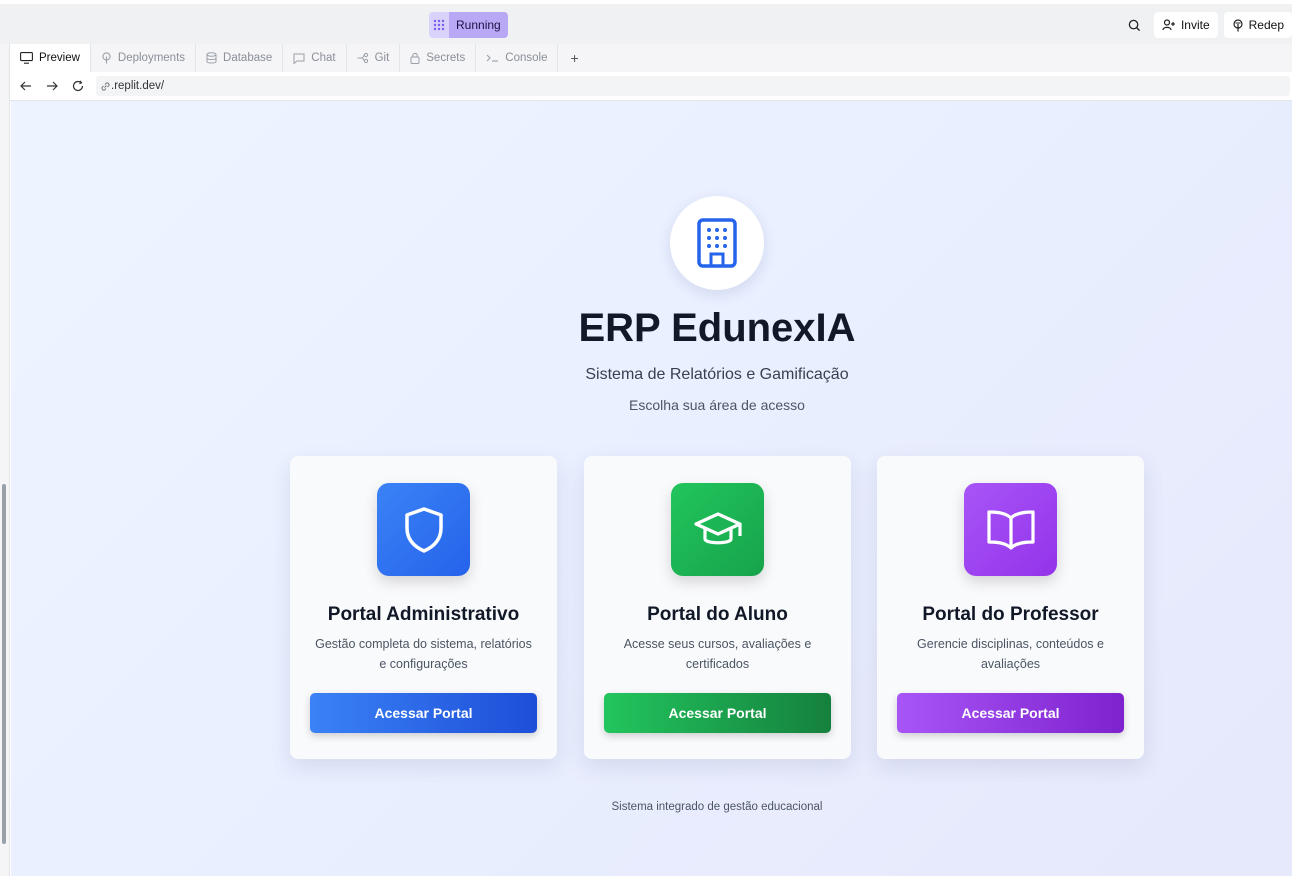 This screenshot has height=876, width=1292. Describe the element at coordinates (323, 58) in the screenshot. I see `tab-label: Chat` at that location.